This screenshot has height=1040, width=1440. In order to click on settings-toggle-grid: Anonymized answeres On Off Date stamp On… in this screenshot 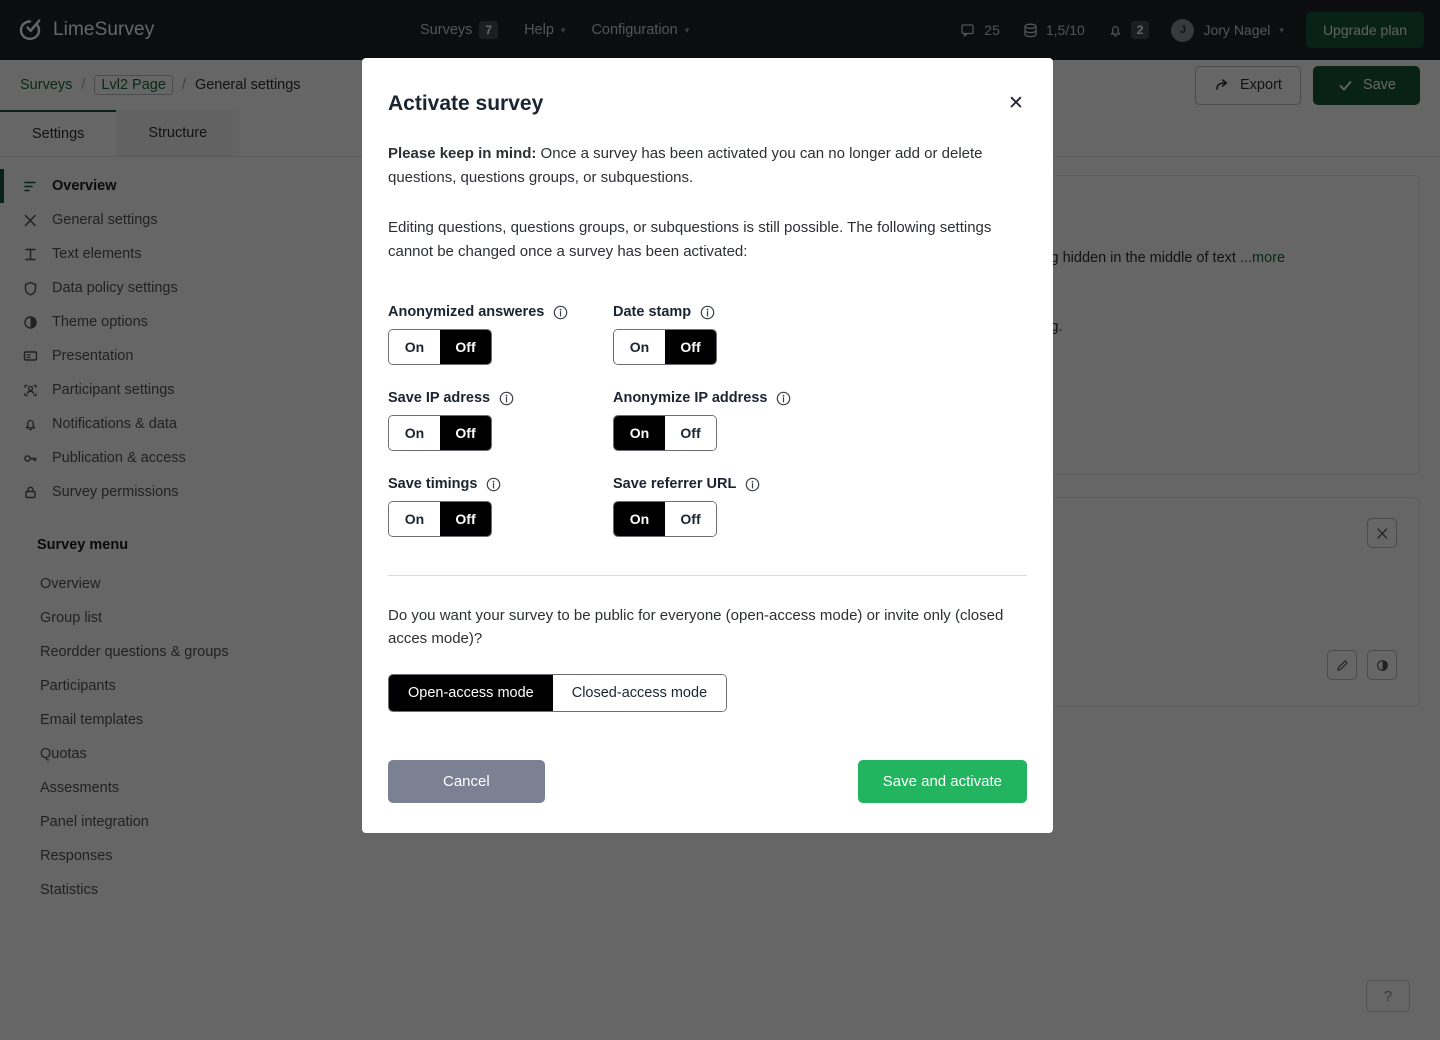, I will do `click(707, 420)`.